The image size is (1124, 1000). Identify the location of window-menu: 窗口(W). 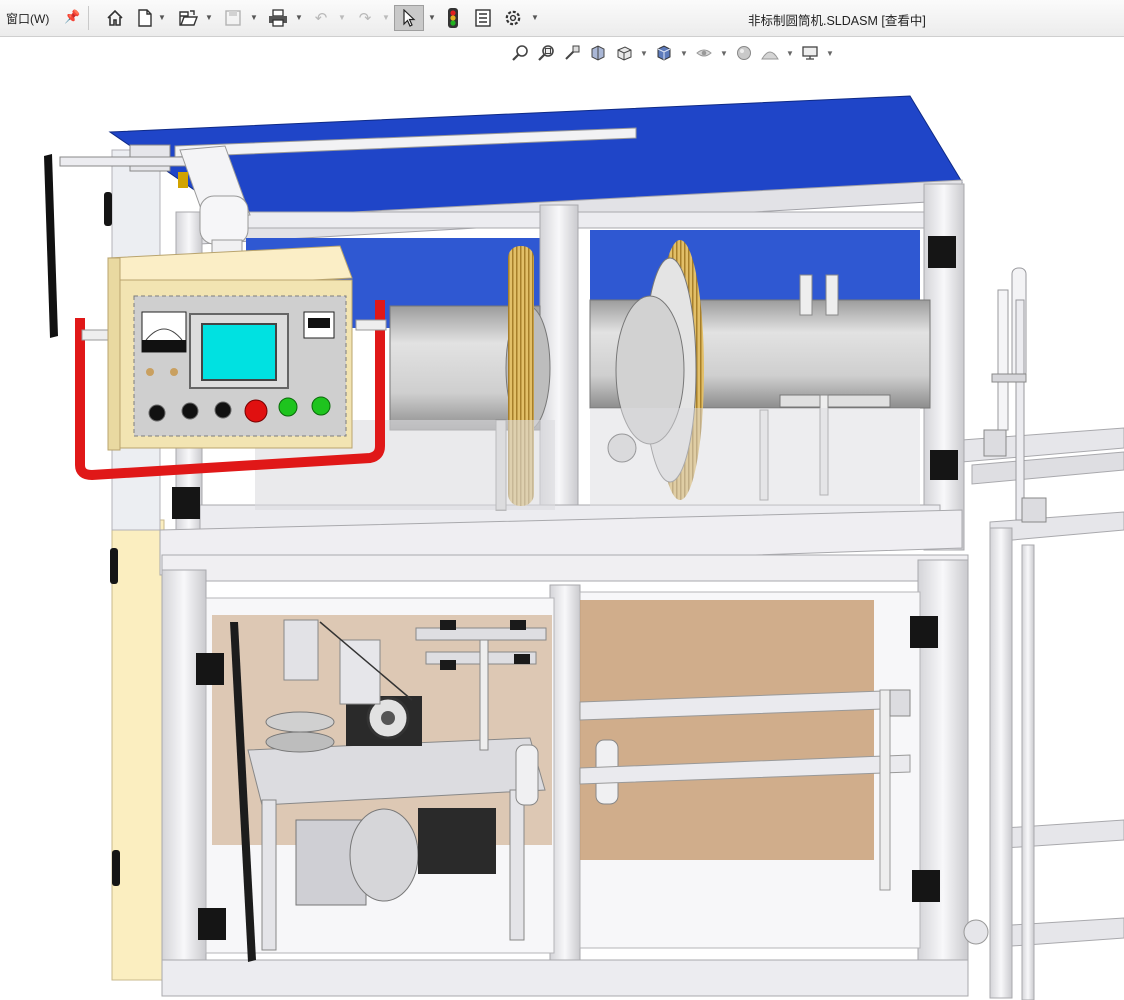
(27, 18).